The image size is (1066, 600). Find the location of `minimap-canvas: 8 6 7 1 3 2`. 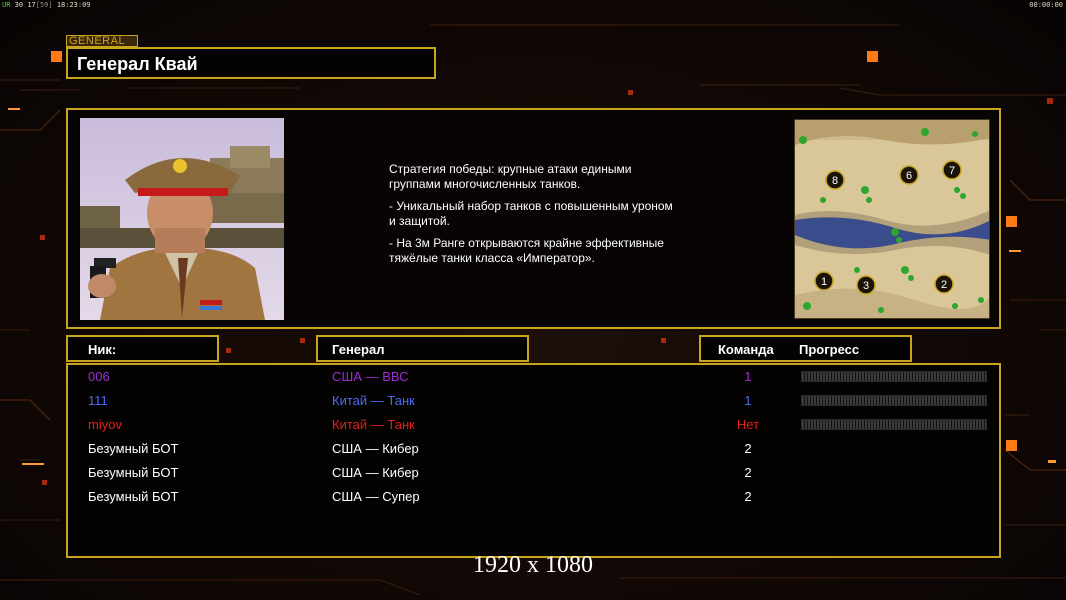

minimap-canvas: 8 6 7 1 3 2 is located at coordinates (892, 219).